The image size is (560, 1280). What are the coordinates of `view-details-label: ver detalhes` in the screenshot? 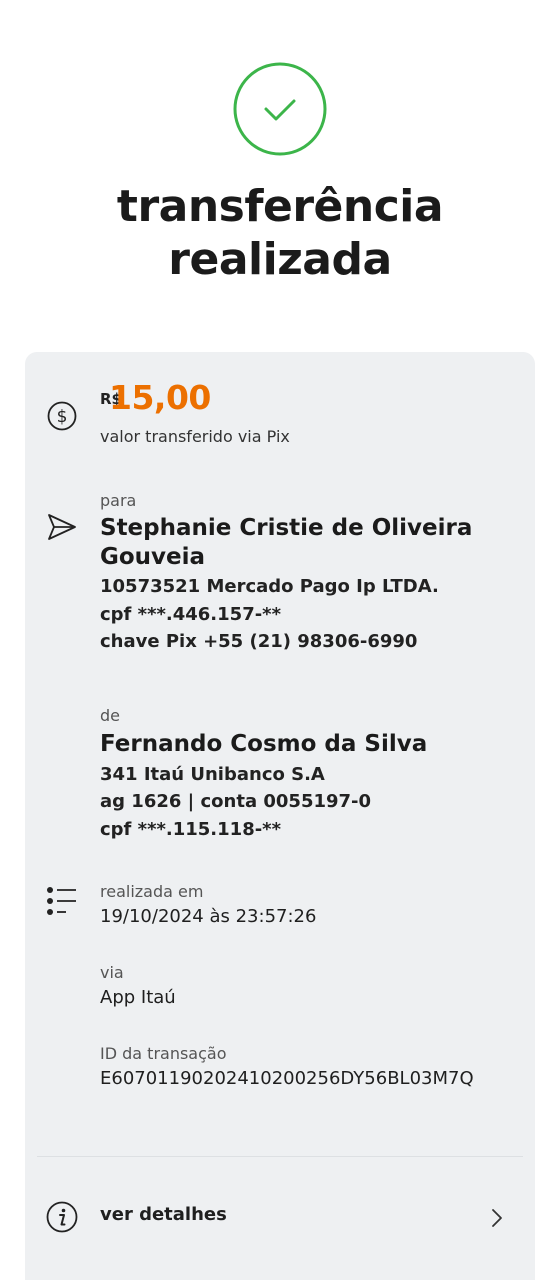 It's located at (163, 1214).